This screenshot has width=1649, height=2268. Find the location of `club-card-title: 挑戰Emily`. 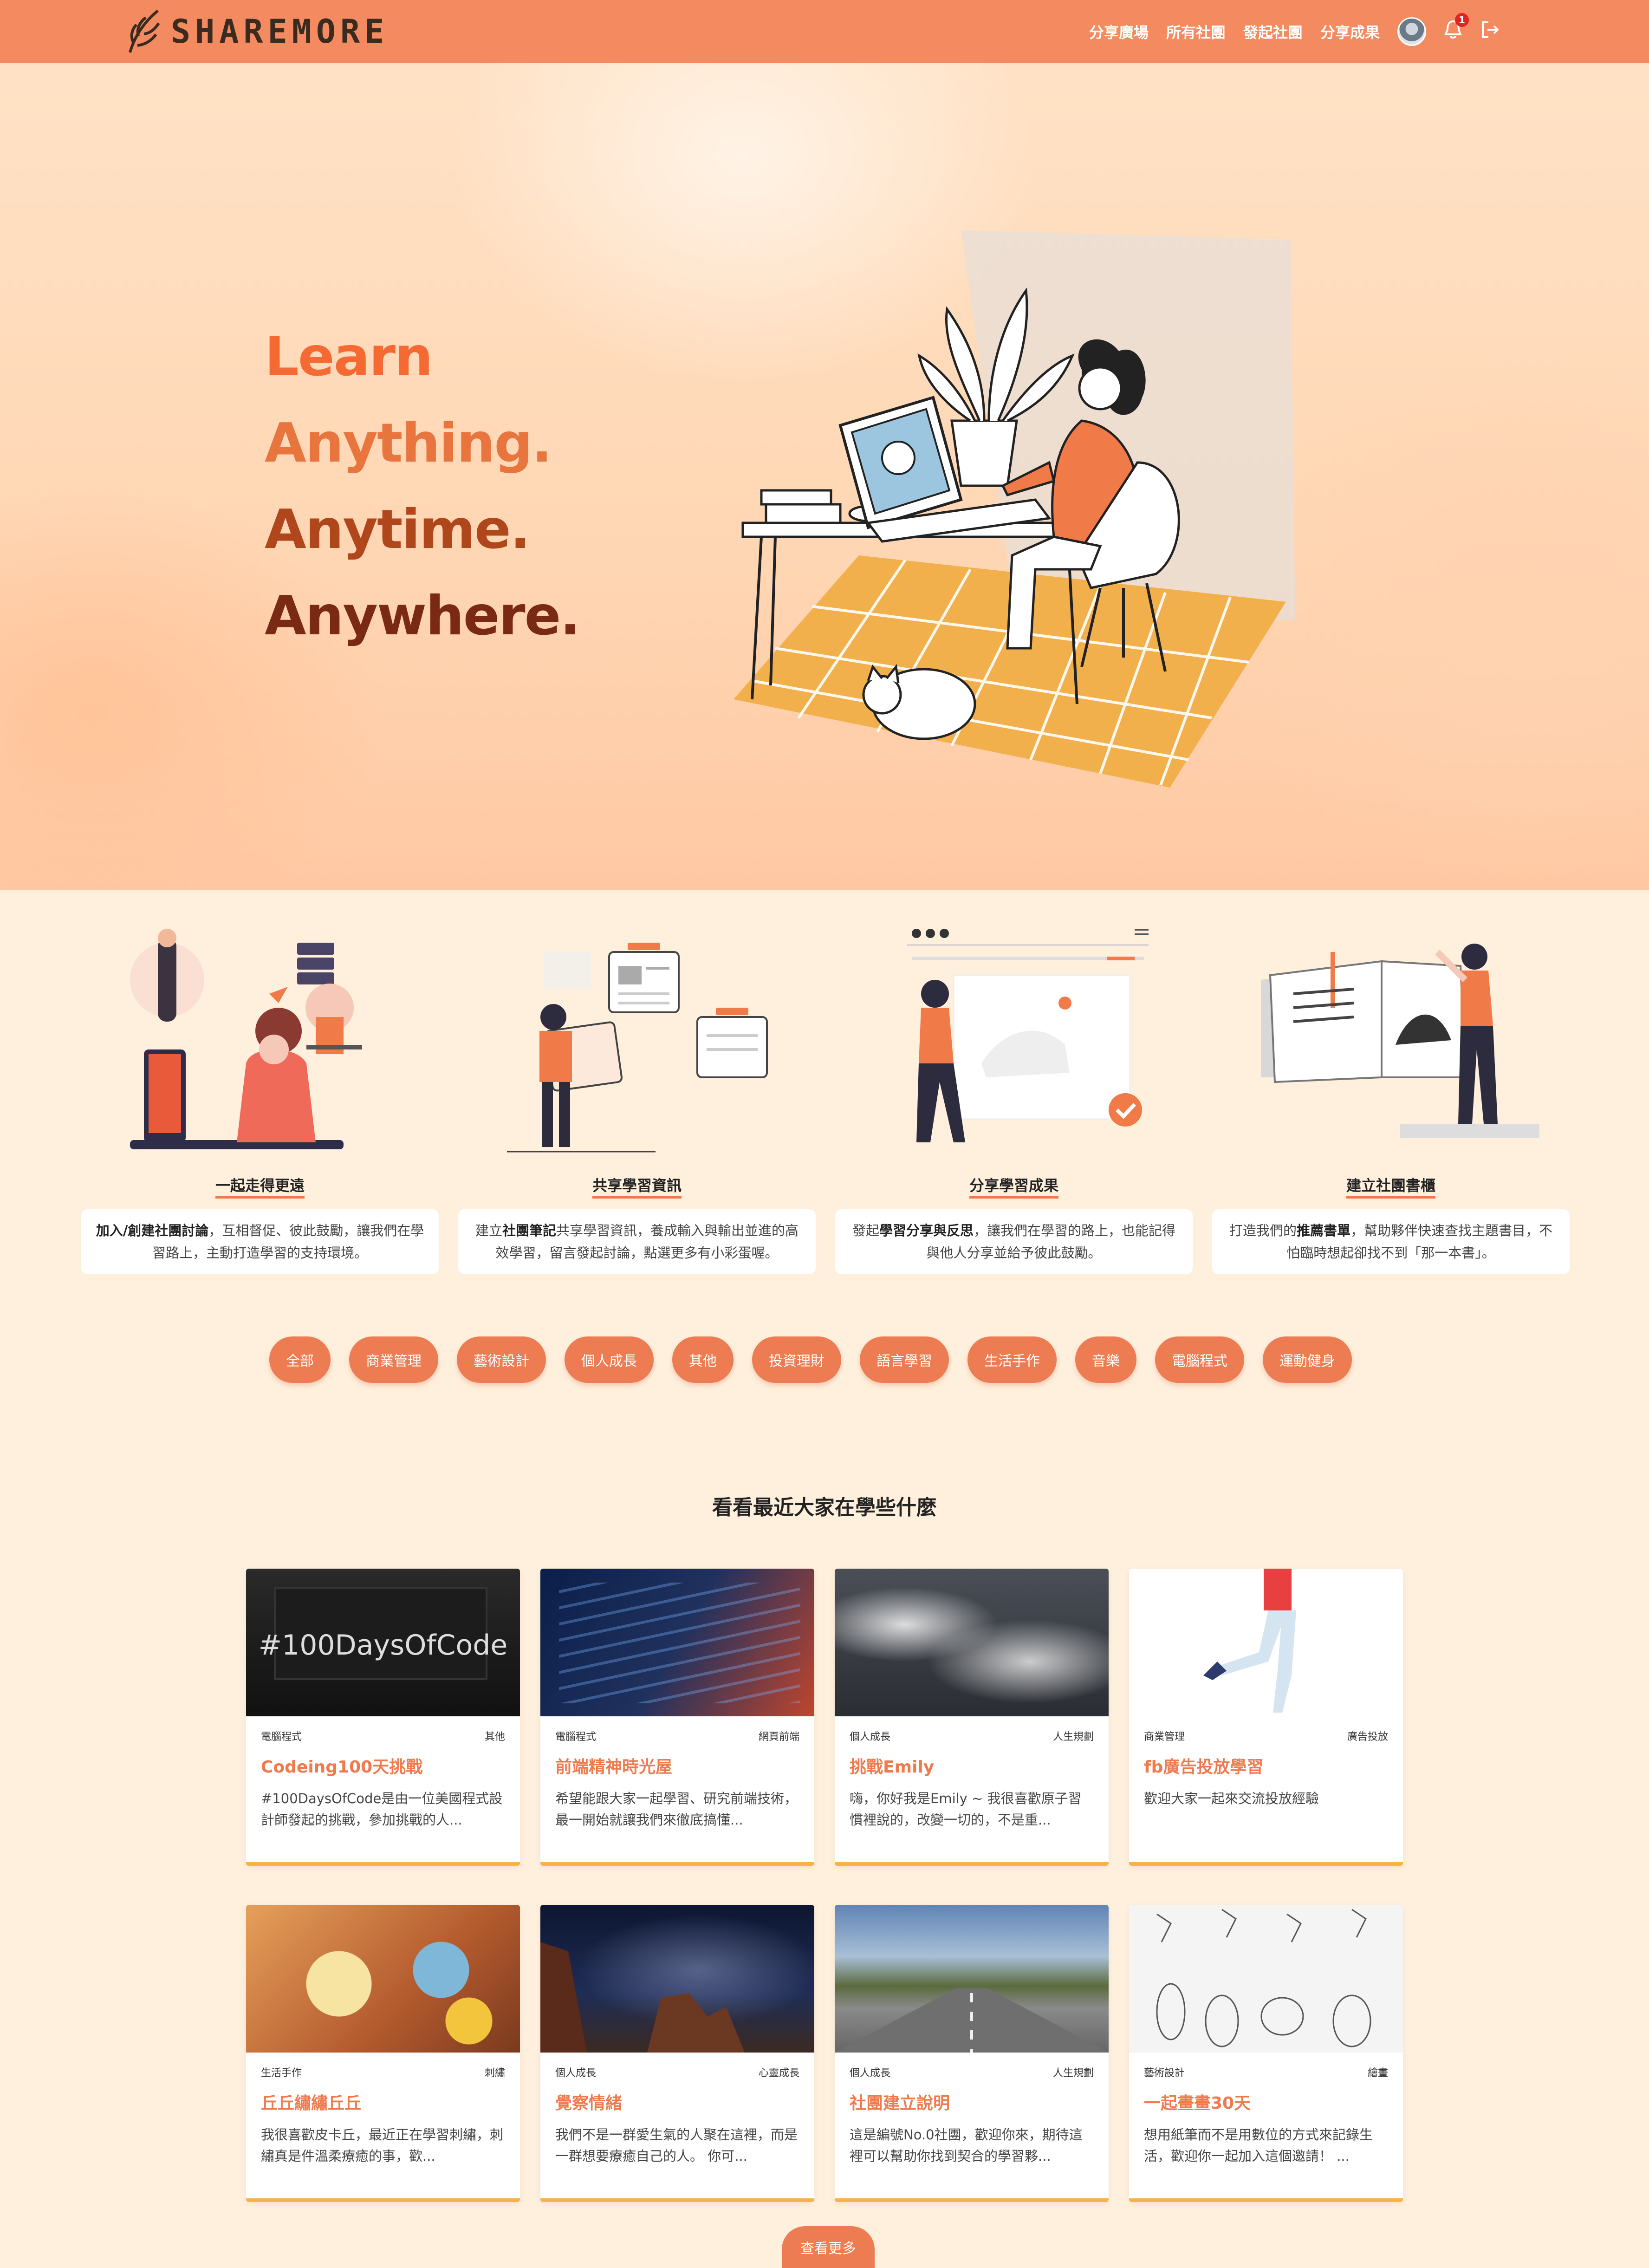

club-card-title: 挑戰Emily is located at coordinates (892, 1768).